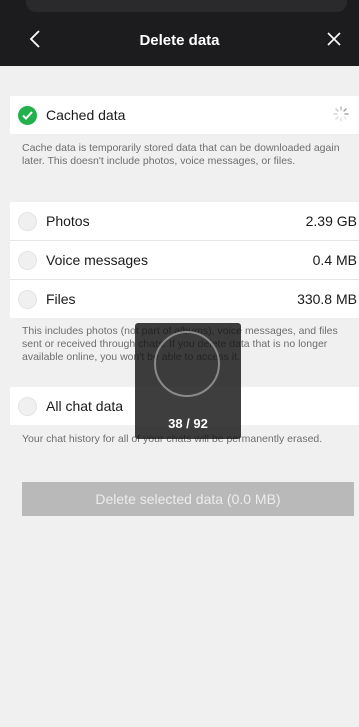  I want to click on files-label: Files, so click(61, 299).